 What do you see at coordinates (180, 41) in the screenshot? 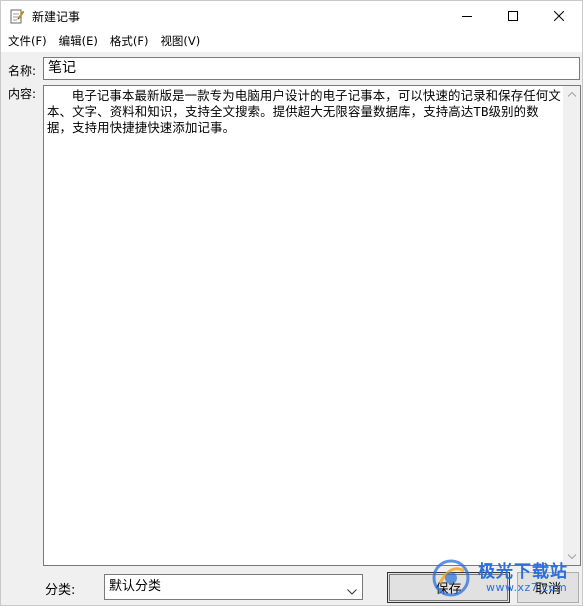
I see `menu-view: 视图(V)` at bounding box center [180, 41].